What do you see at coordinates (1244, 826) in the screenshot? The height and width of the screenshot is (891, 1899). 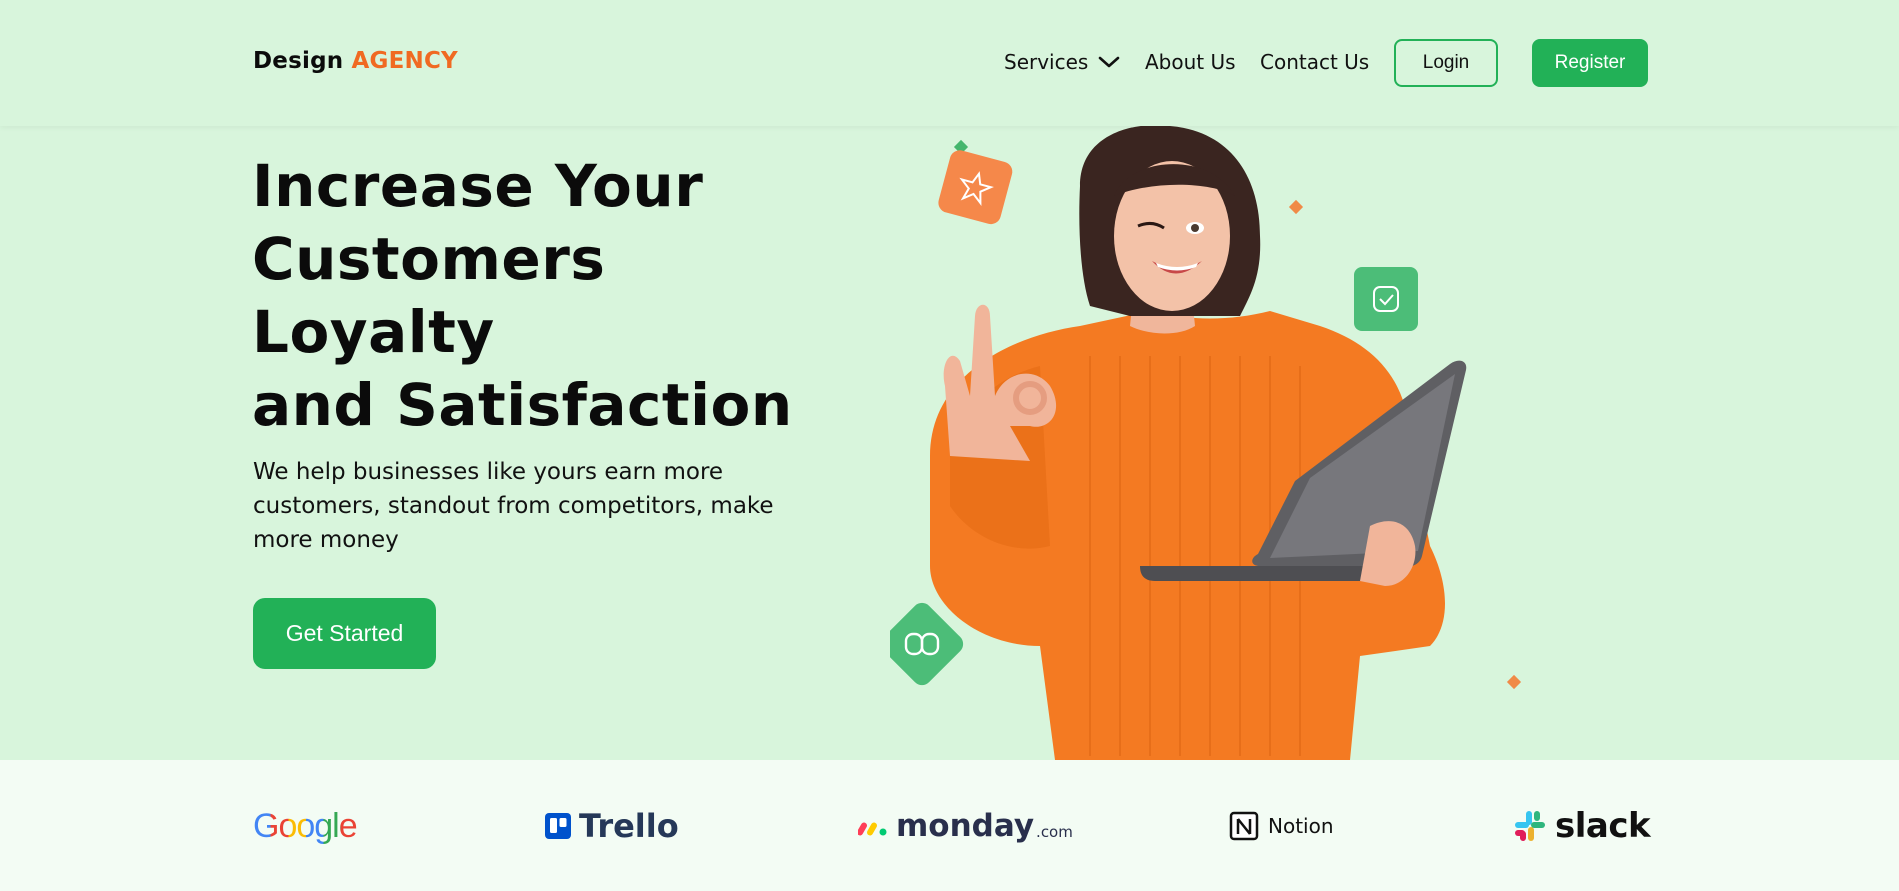 I see `notion-icon` at bounding box center [1244, 826].